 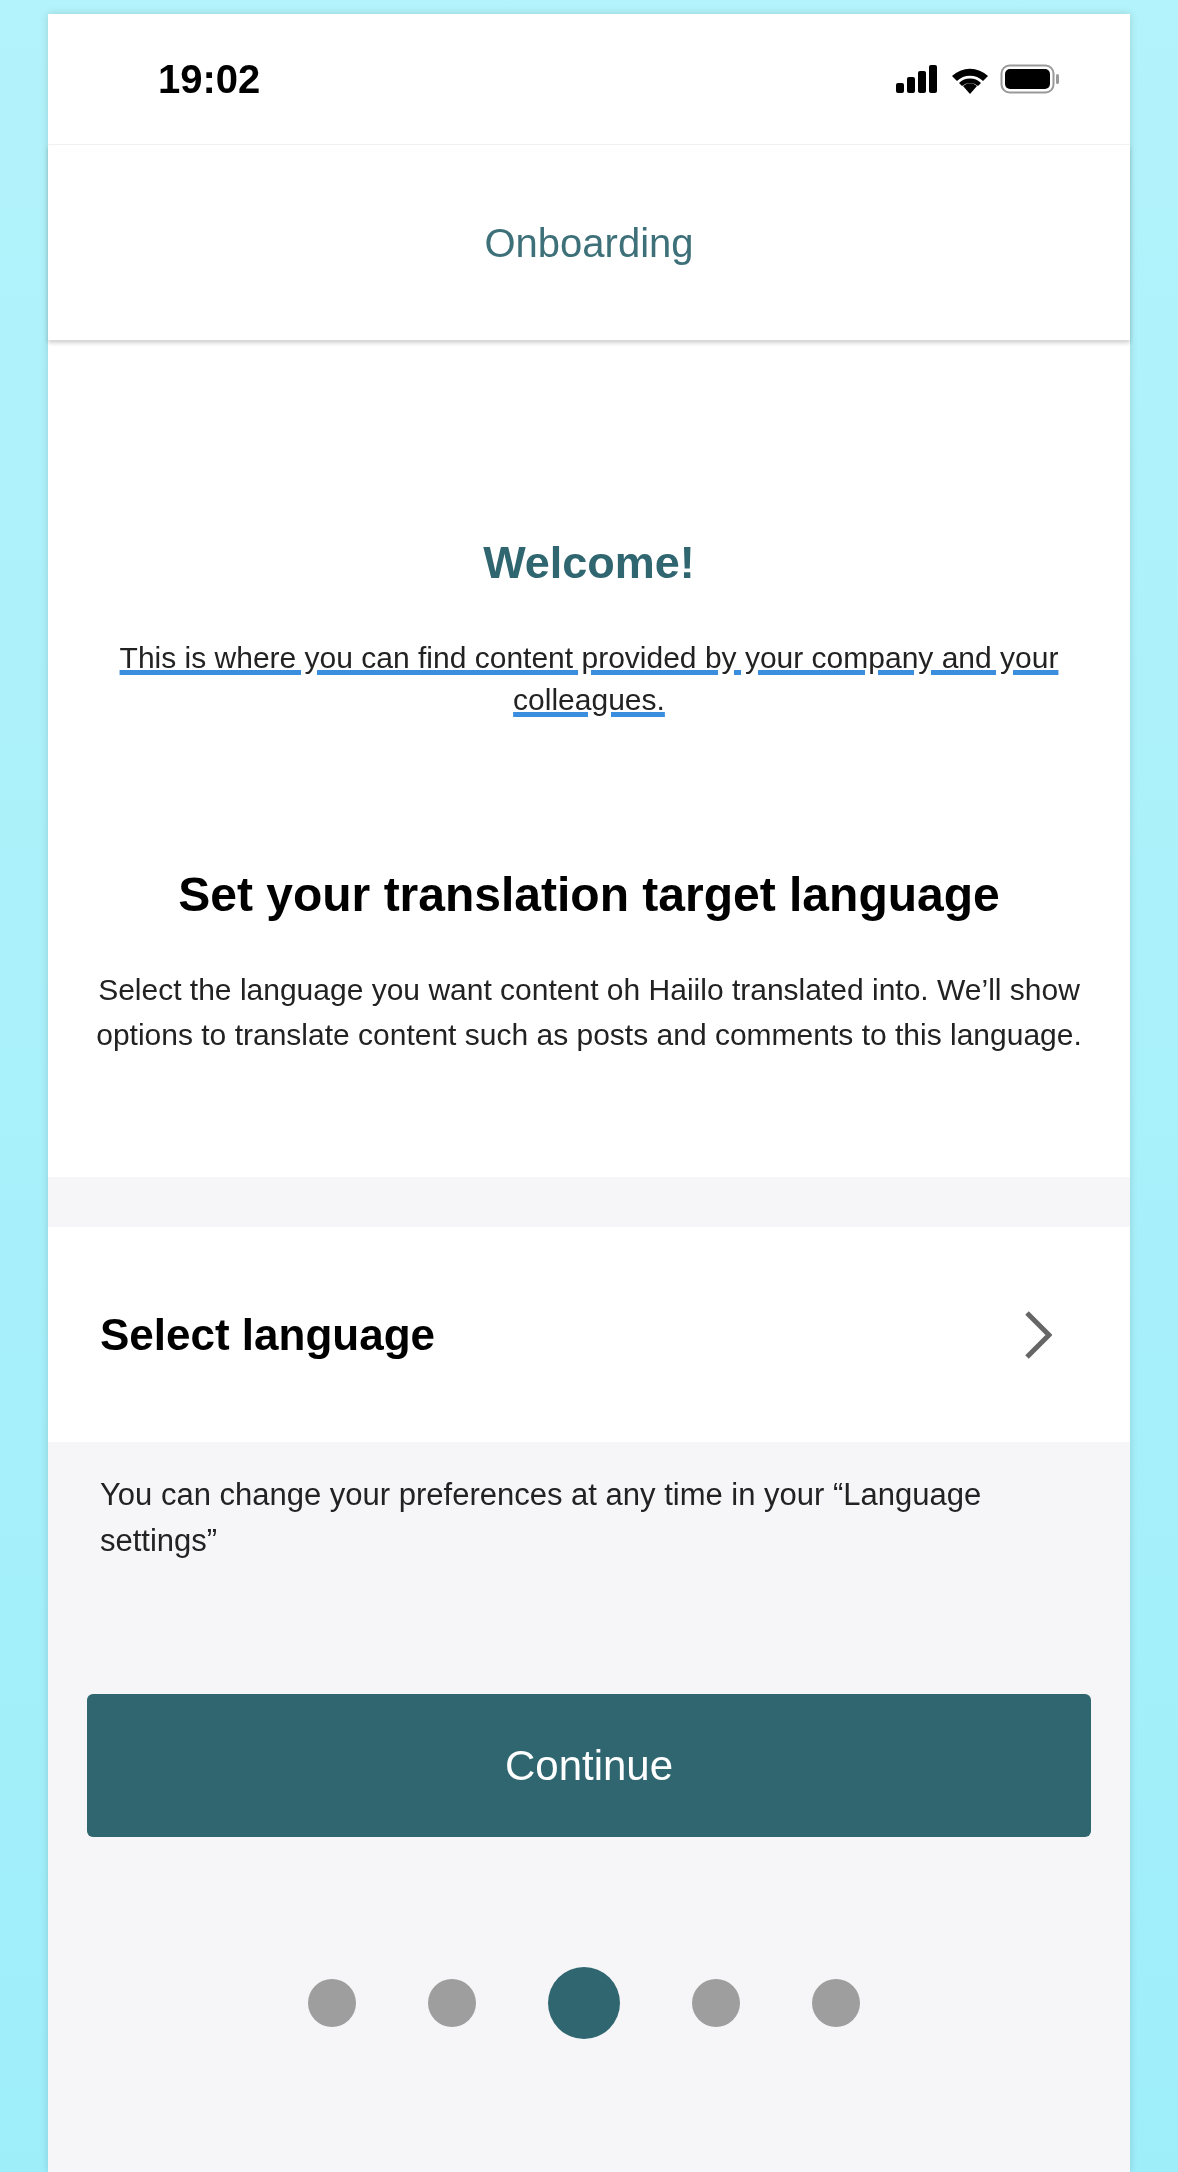 I want to click on signal-icon, so click(x=918, y=79).